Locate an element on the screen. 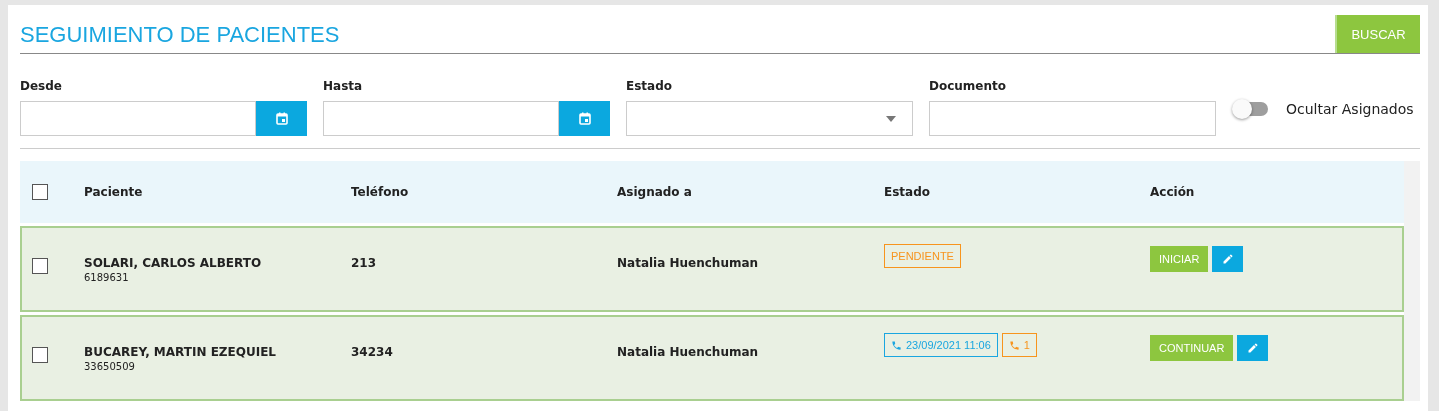  action-button: CONTINUAR is located at coordinates (1192, 348).